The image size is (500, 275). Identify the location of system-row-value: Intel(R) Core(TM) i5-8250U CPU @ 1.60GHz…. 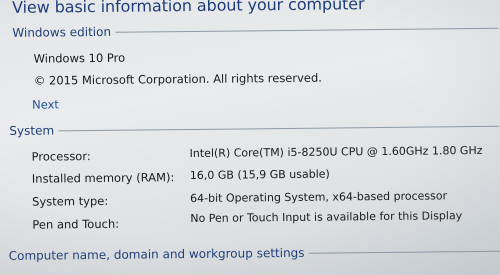
(336, 152).